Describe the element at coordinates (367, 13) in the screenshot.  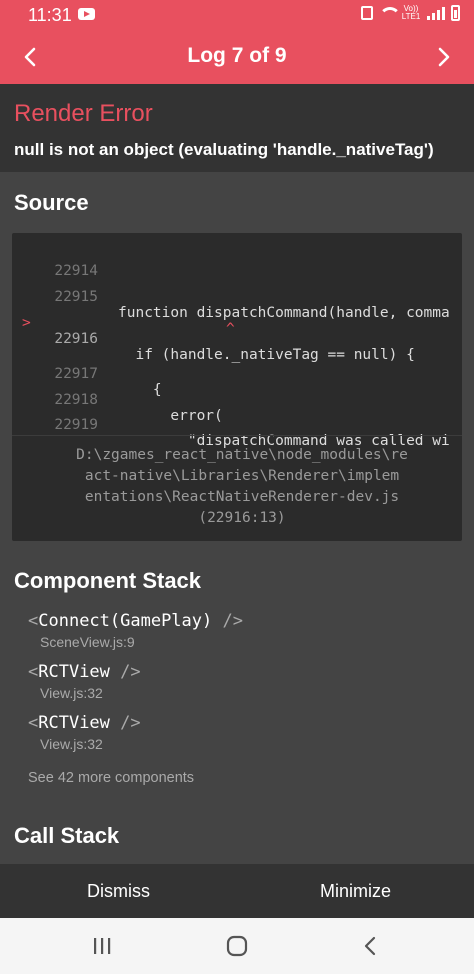
I see `lock-icon` at that location.